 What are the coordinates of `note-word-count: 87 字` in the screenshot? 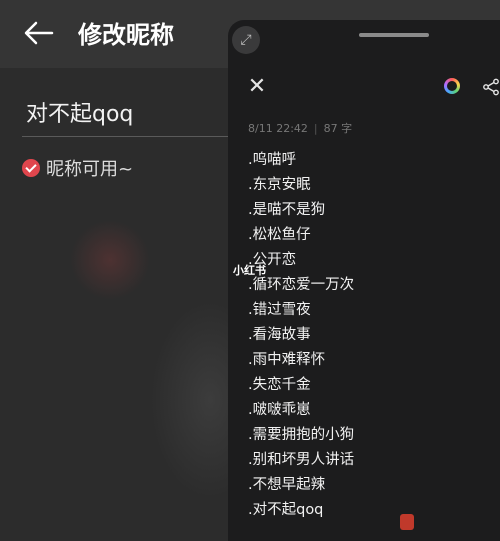 It's located at (338, 128).